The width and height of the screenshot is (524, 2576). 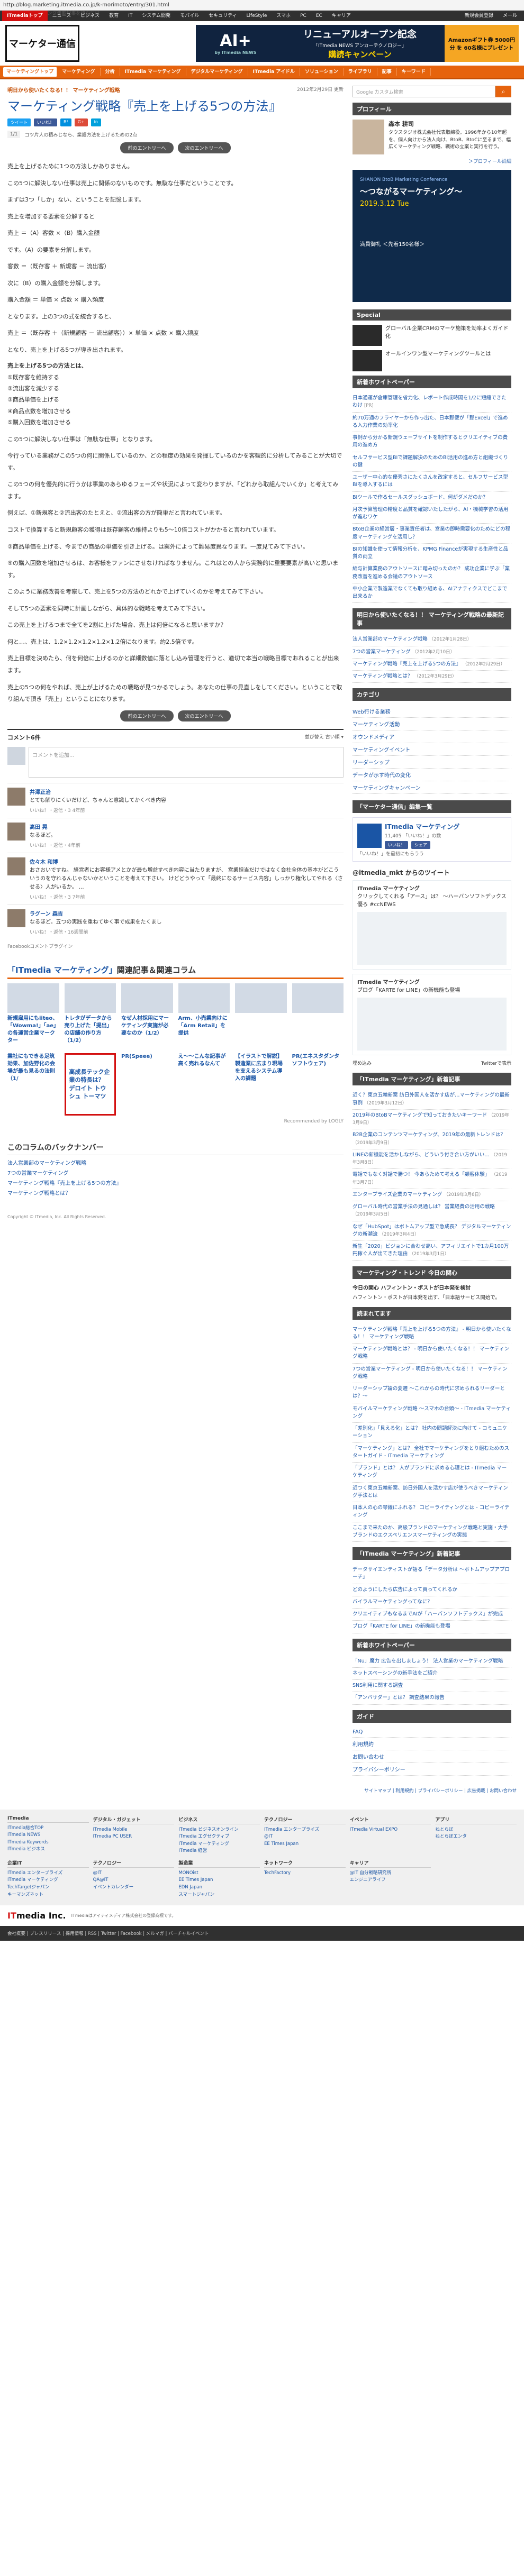 What do you see at coordinates (432, 1195) in the screenshot?
I see `news2-item: エンタープライズ企業のマーケティング （2019年3月6日）` at bounding box center [432, 1195].